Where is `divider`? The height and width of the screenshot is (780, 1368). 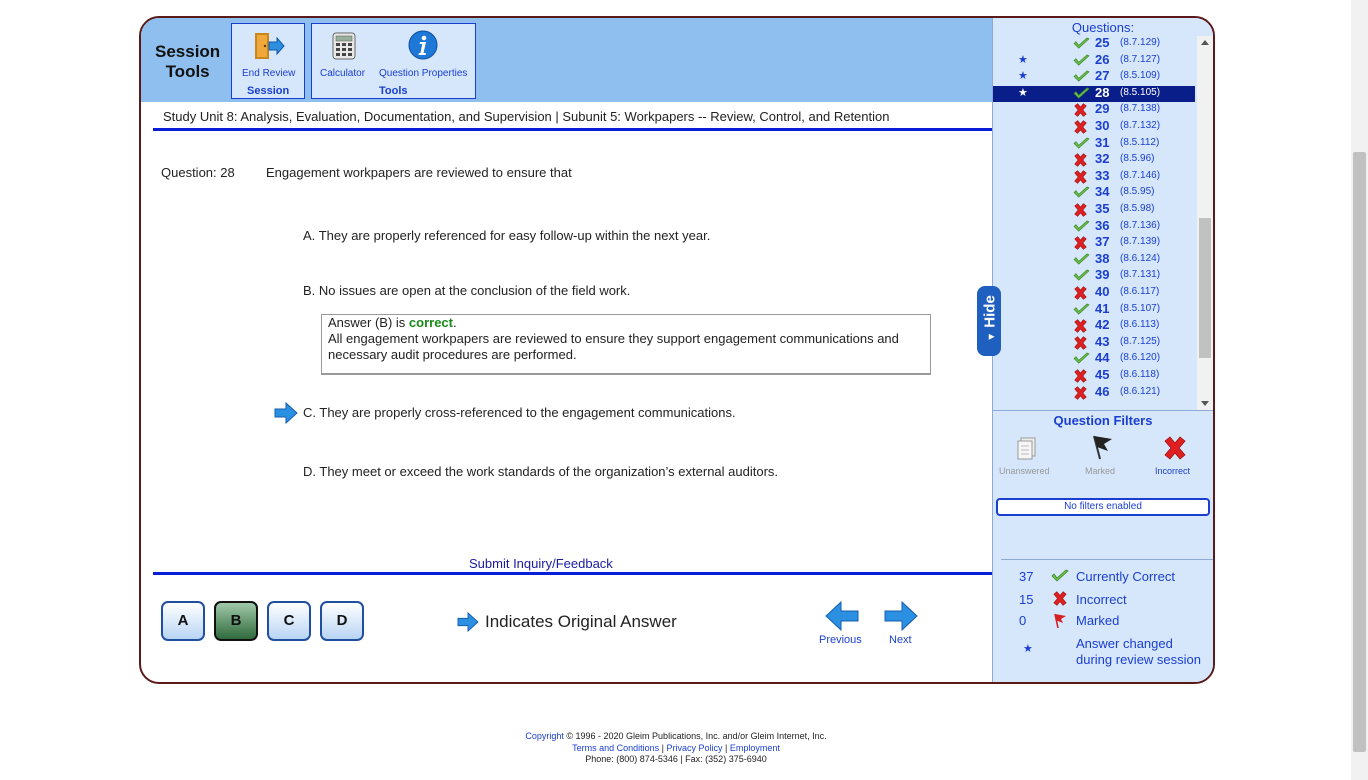
divider is located at coordinates (1107, 559).